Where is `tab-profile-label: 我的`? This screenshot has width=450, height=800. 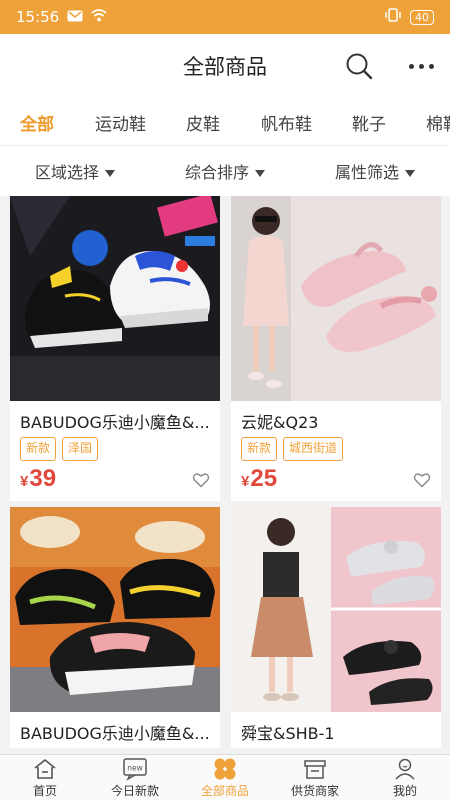 tab-profile-label: 我的 is located at coordinates (404, 791).